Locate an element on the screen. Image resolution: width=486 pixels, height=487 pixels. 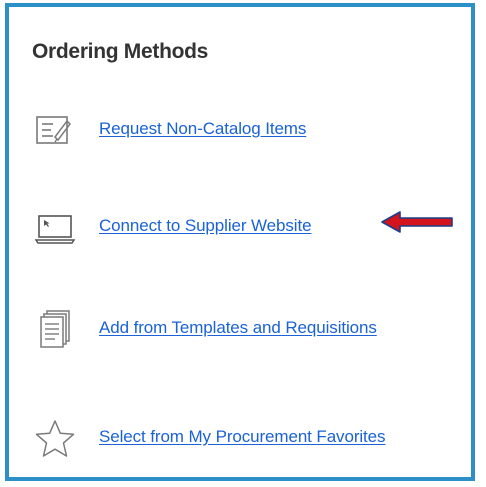
panel-title: Ordering Methods is located at coordinates (120, 51).